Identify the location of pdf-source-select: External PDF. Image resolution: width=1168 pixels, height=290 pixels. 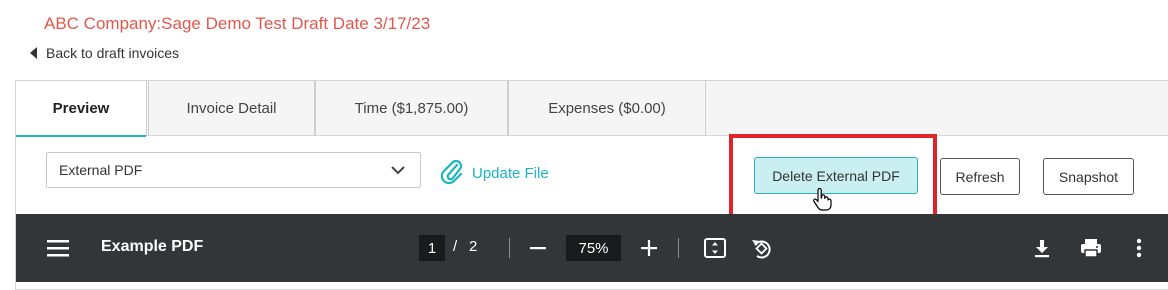
(233, 170).